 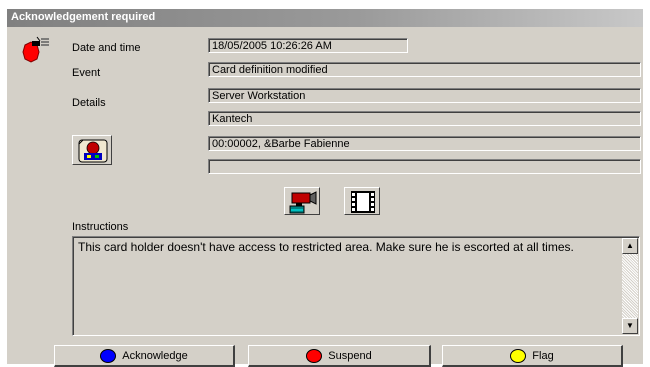 I want to click on instructions-label: Instructions, so click(x=100, y=227).